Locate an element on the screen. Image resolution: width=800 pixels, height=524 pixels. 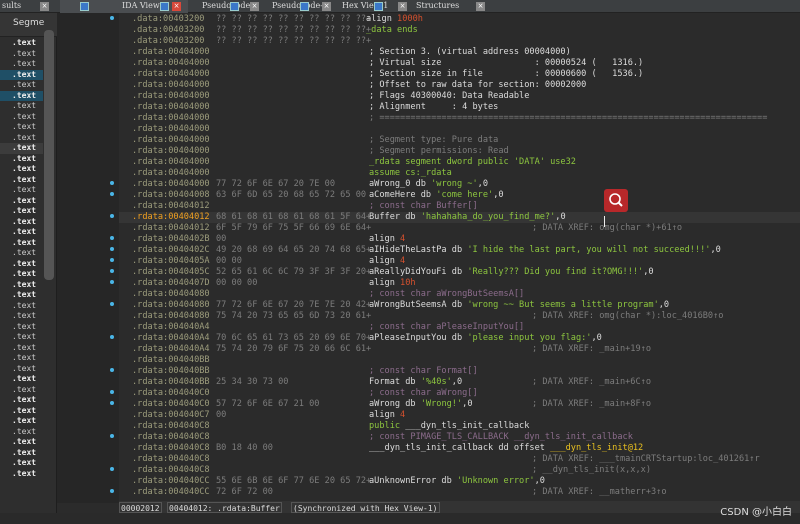
xref-comment: ; DATA XREF: __matherr+3↑o is located at coordinates (599, 492).